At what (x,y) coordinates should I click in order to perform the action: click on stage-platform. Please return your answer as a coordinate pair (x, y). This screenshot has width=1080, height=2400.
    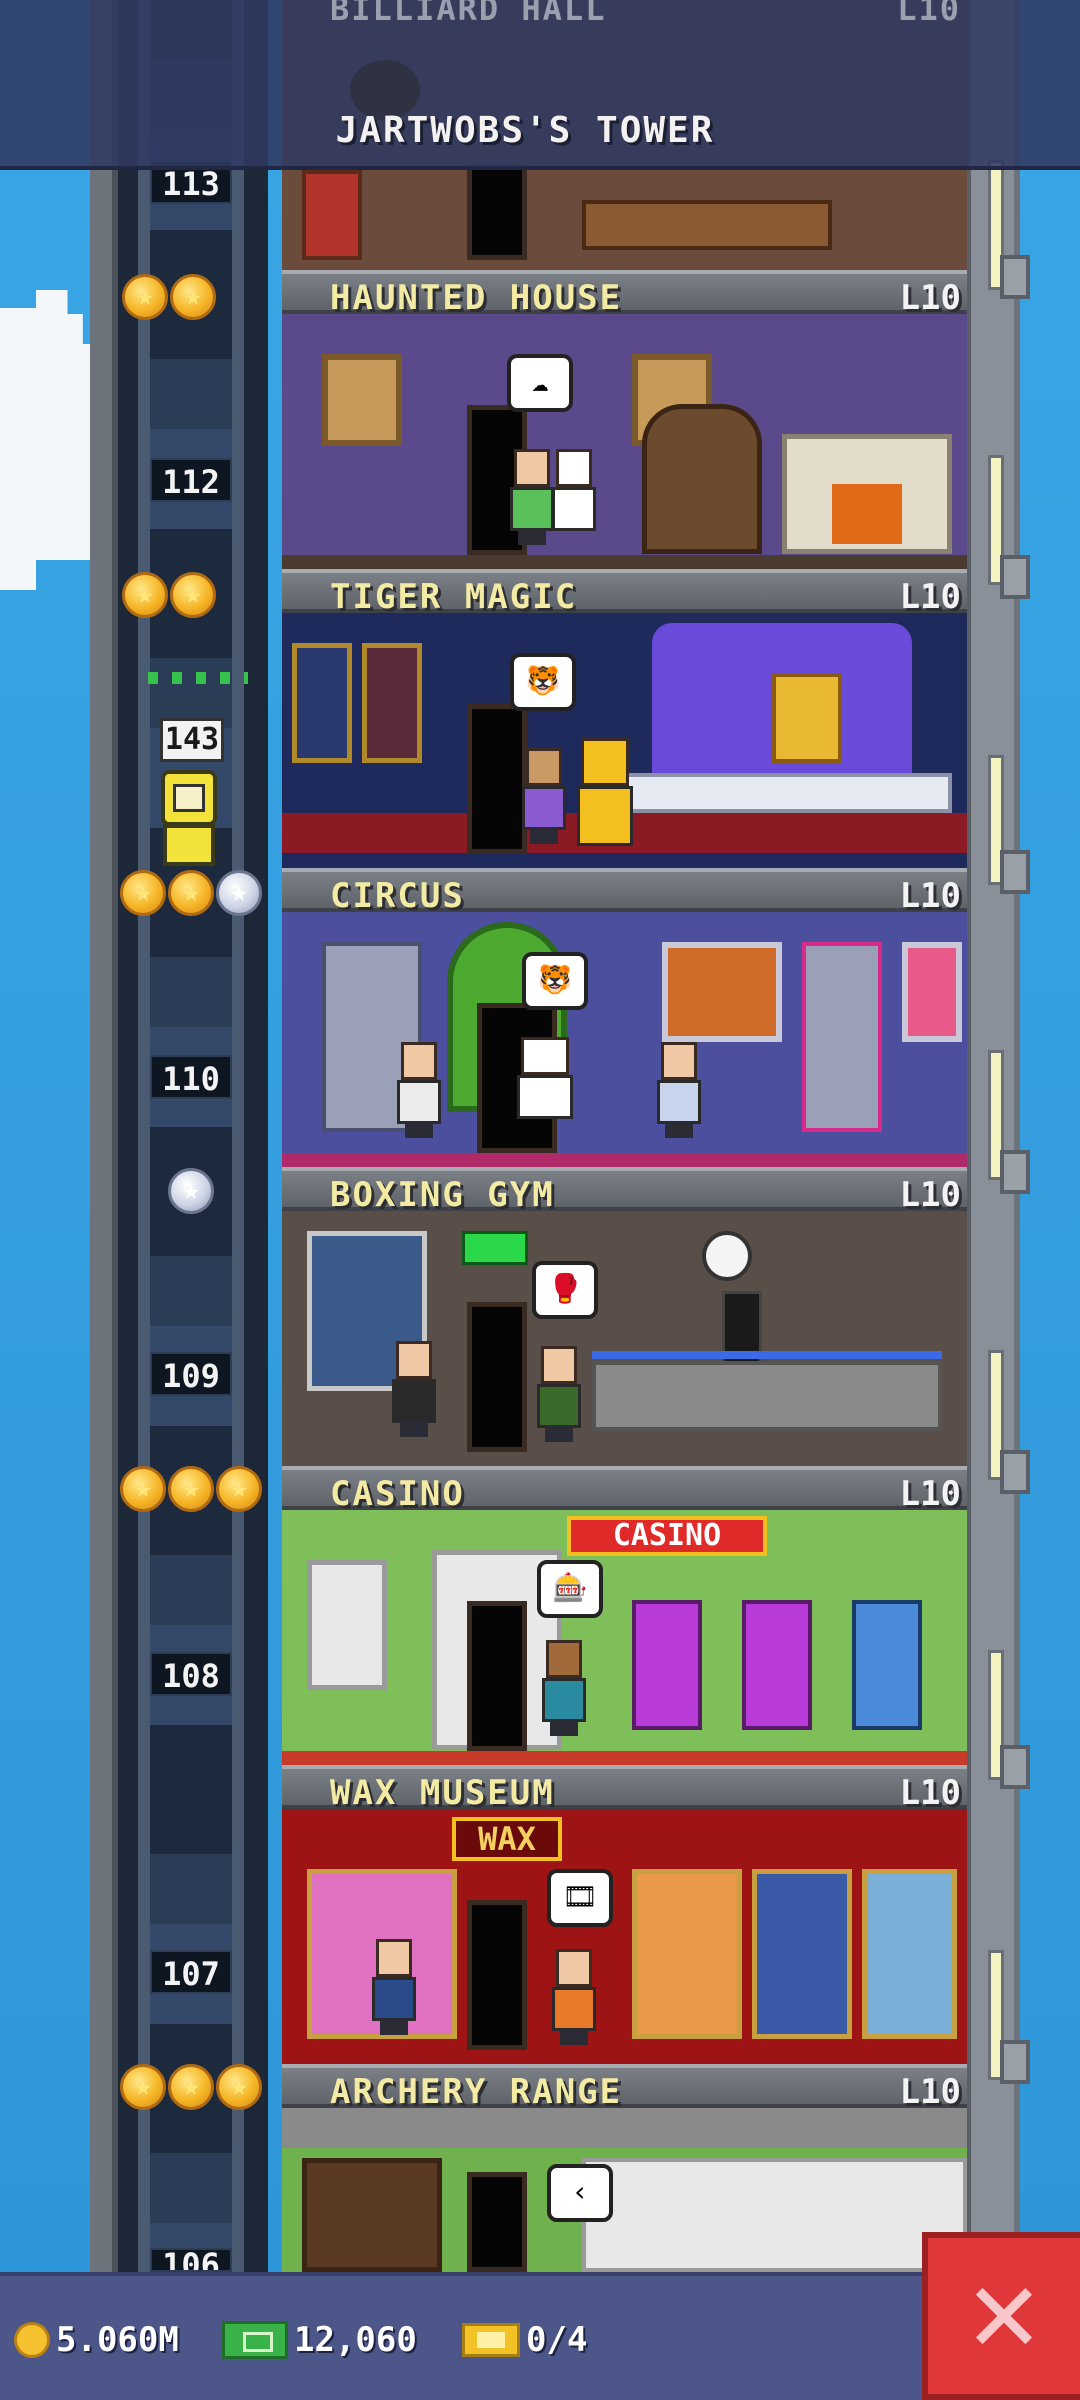
    Looking at the image, I should click on (782, 793).